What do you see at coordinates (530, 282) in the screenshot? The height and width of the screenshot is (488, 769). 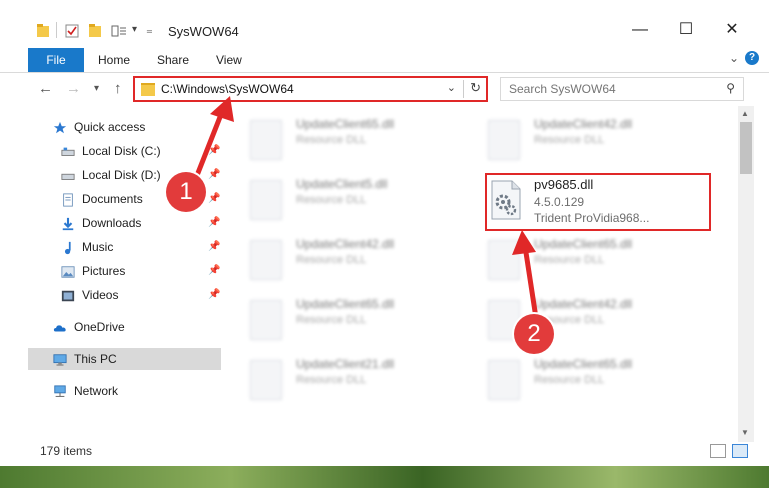 I see `arrow-2-shaft` at bounding box center [530, 282].